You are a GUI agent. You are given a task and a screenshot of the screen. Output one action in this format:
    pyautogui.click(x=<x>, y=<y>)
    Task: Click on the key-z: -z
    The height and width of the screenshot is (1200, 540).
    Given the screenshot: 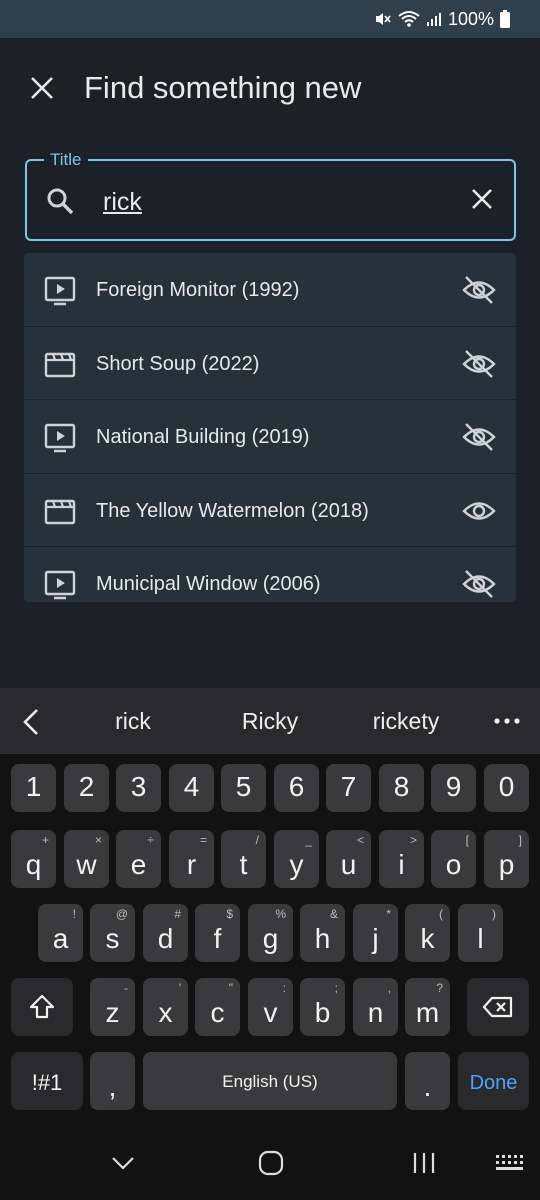 What is the action you would take?
    pyautogui.click(x=112, y=1007)
    